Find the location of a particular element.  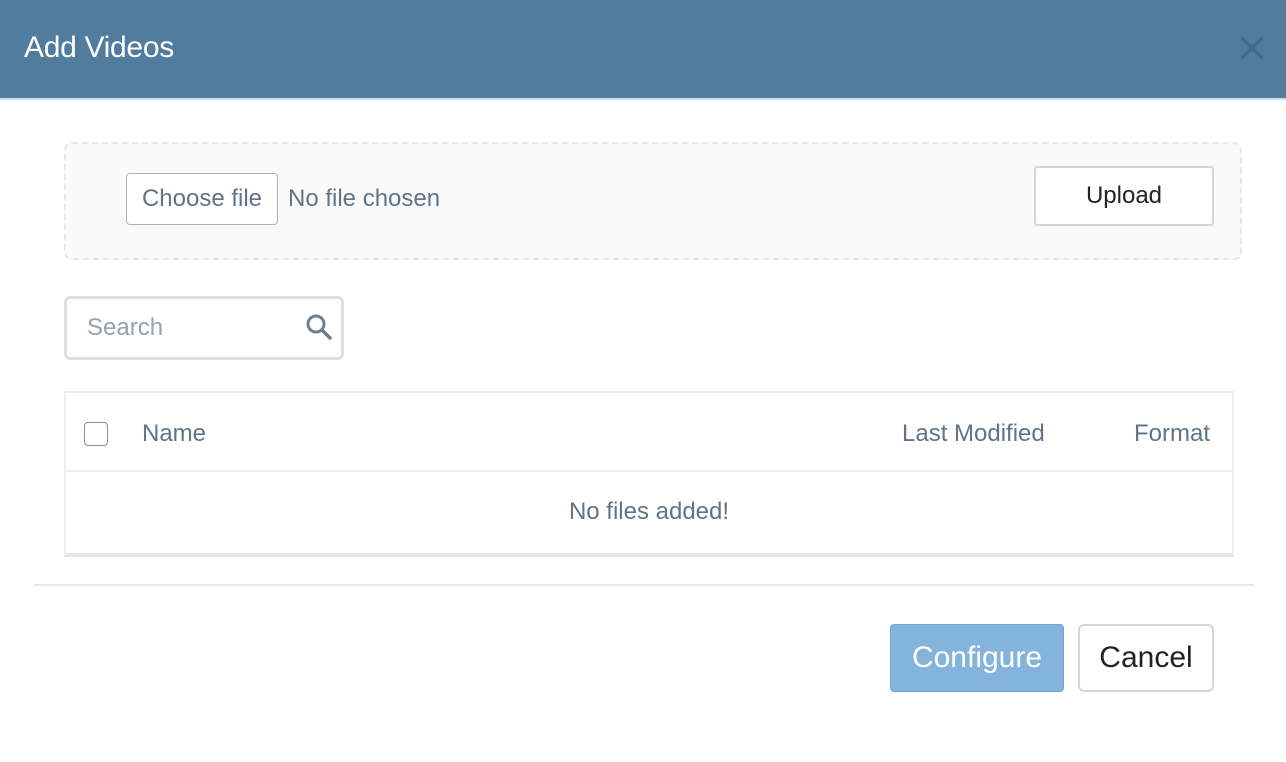

search-input is located at coordinates (187, 328).